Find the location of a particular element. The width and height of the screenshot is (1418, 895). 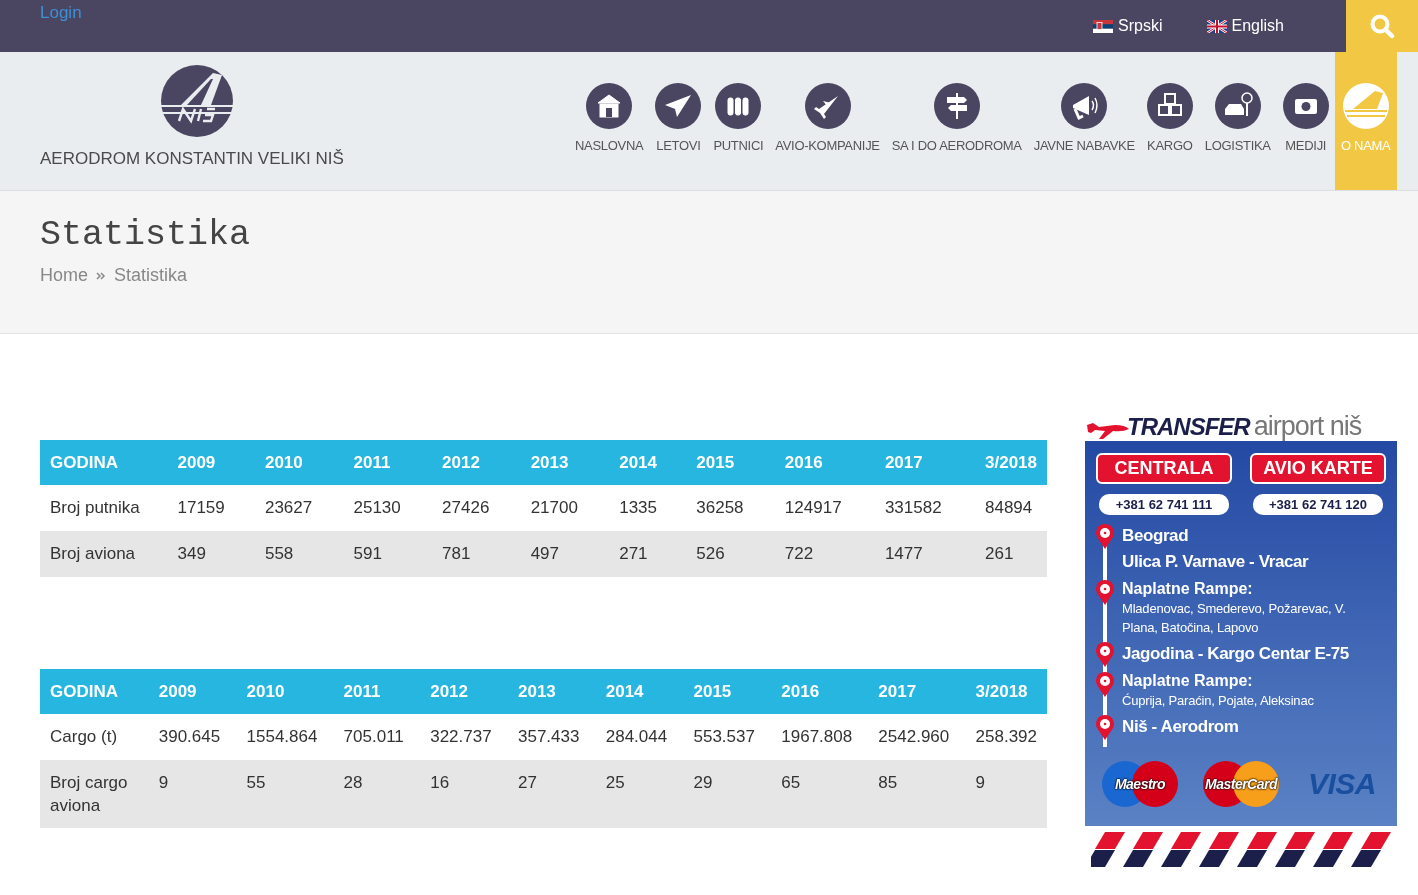

table-cell: 2542.960 is located at coordinates (917, 737).